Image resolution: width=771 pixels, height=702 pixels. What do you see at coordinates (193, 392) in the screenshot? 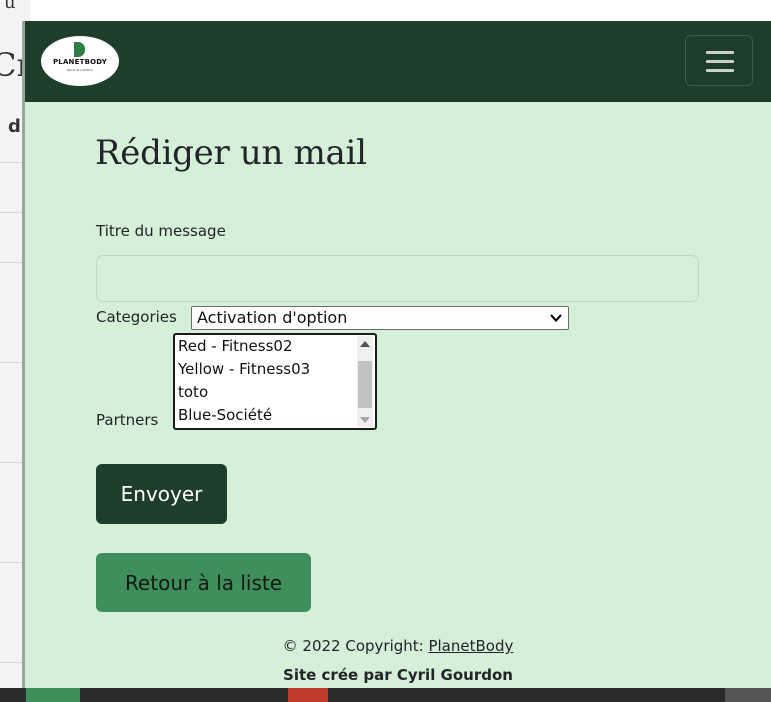
I see `partner-option: toto` at bounding box center [193, 392].